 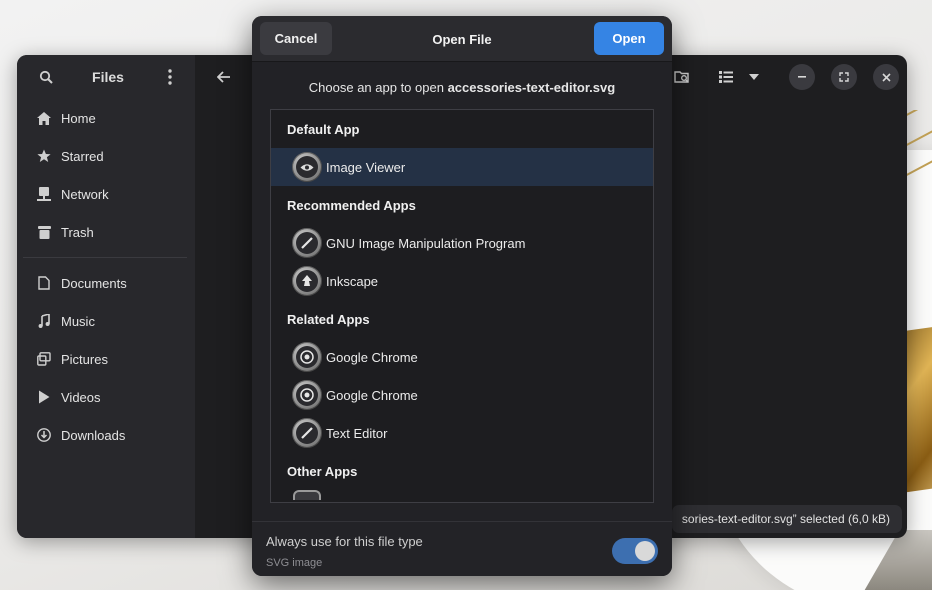 I want to click on chevron-down-icon, so click(x=754, y=77).